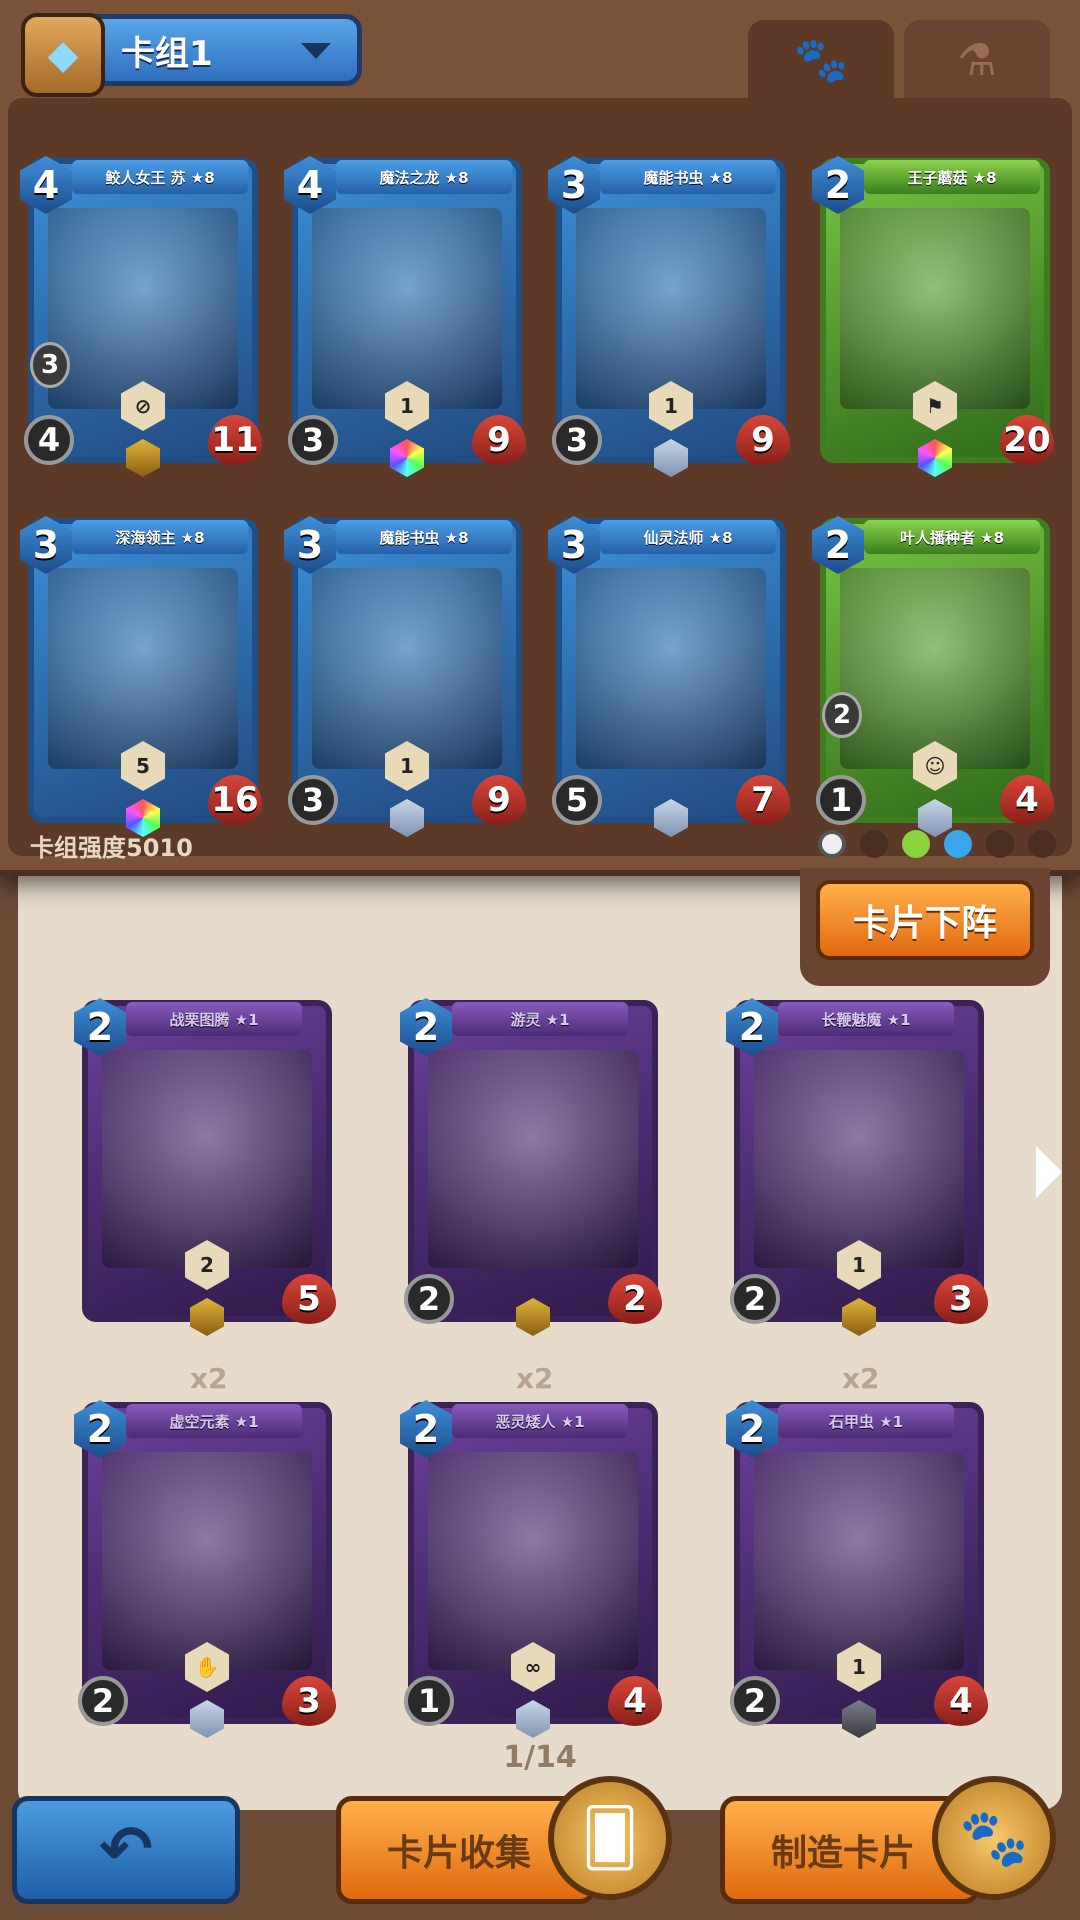  I want to click on side-stat: 3, so click(50, 365).